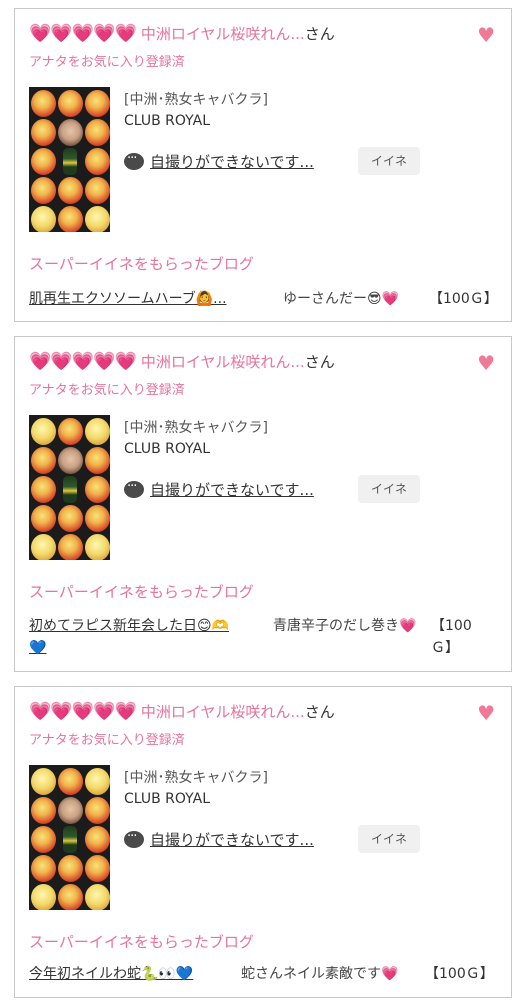  I want to click on from-user: ゆーさんだー😎💗, so click(341, 299).